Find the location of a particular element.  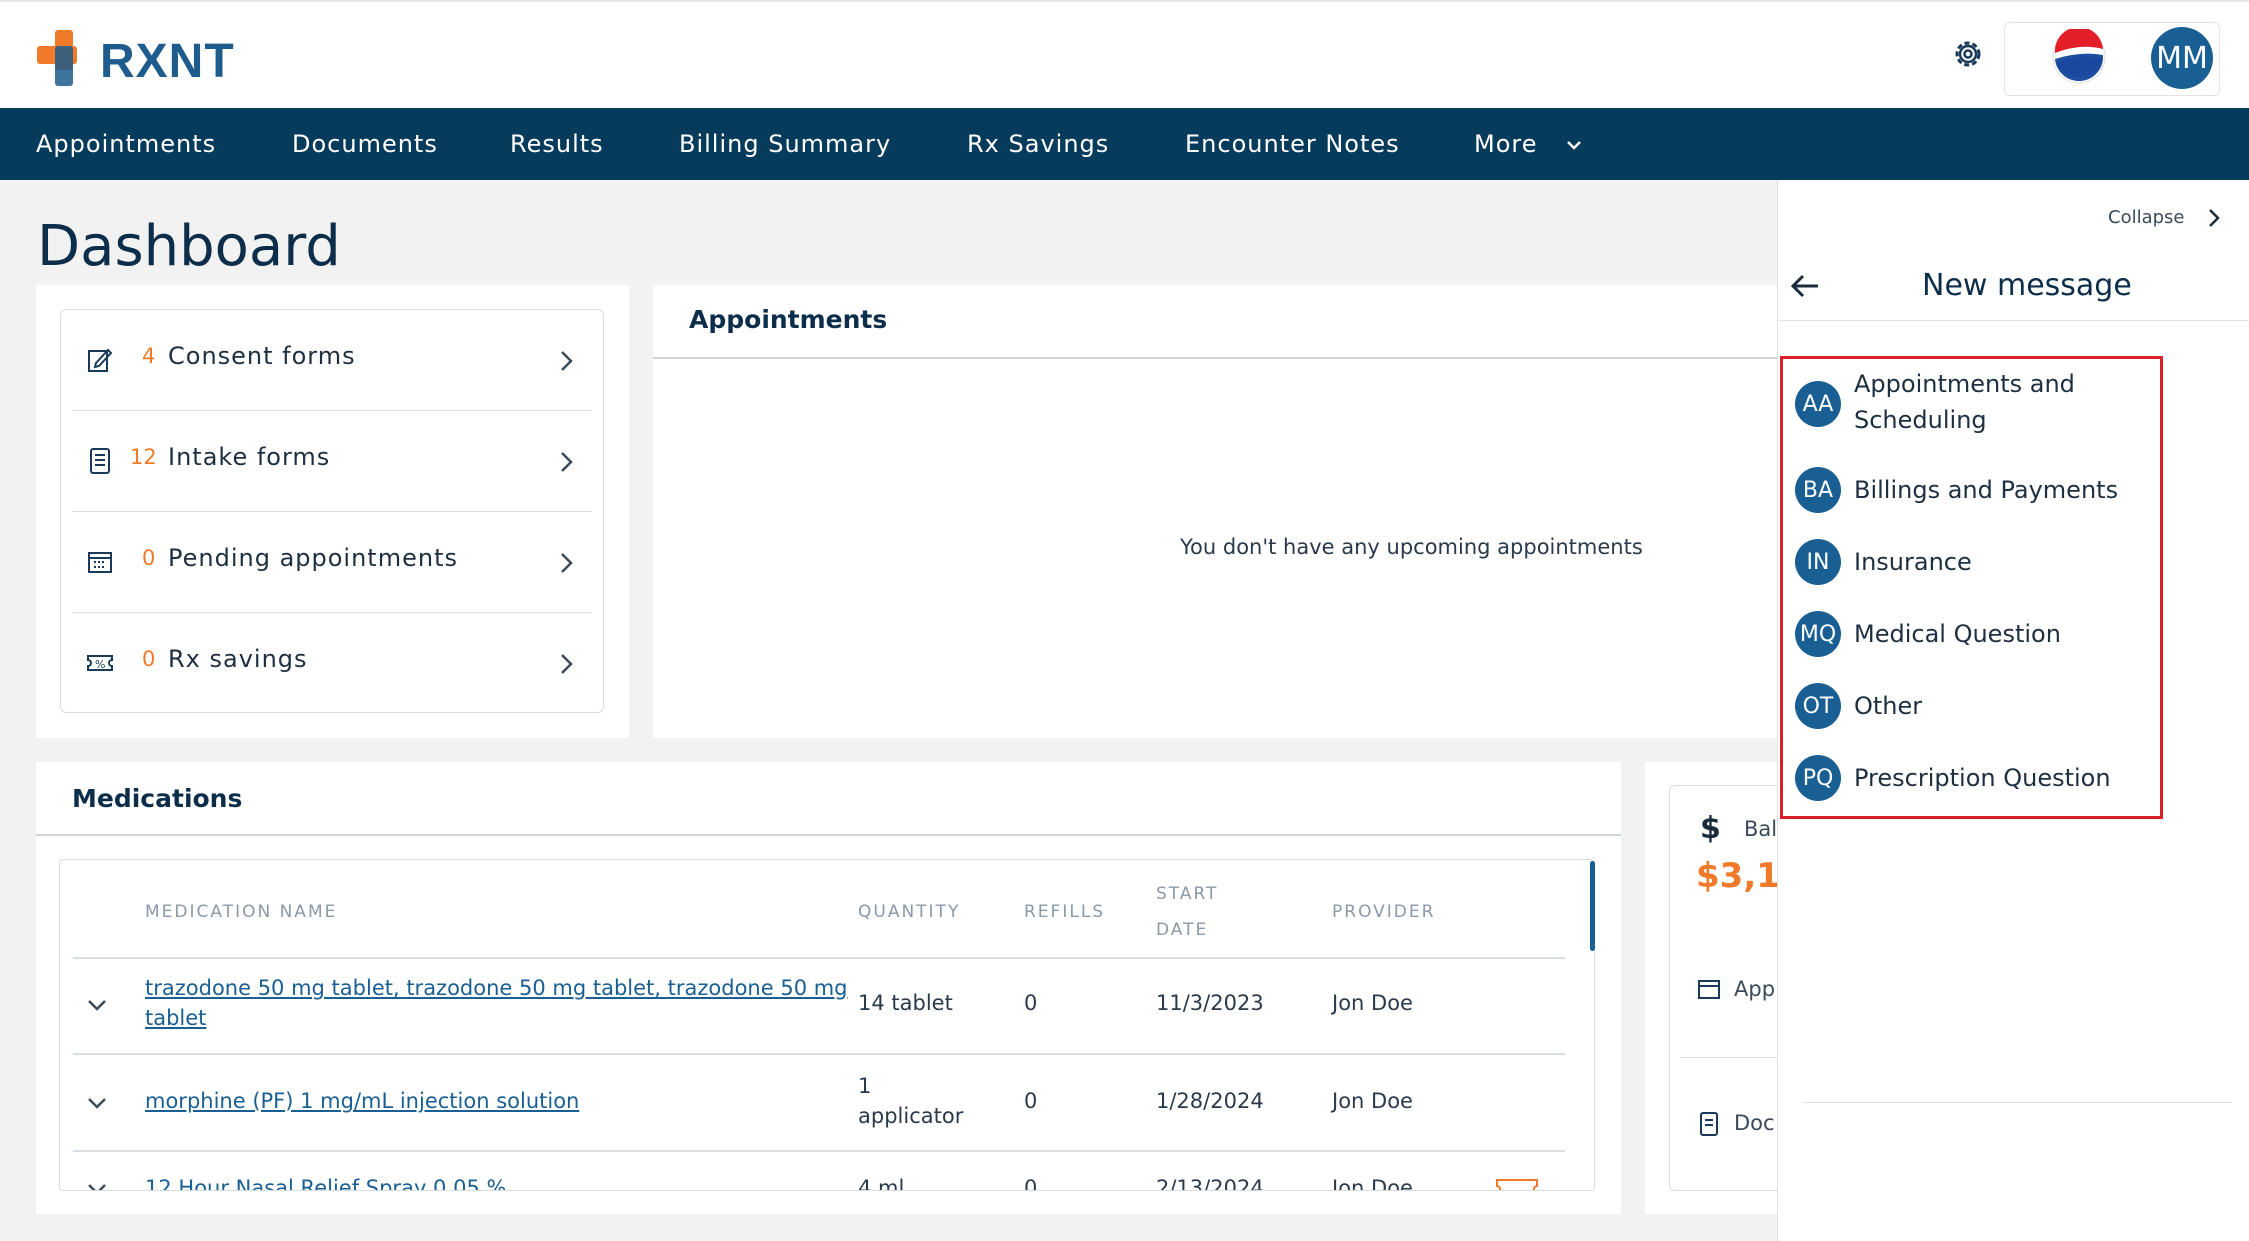

document-icon is located at coordinates (1709, 1124).